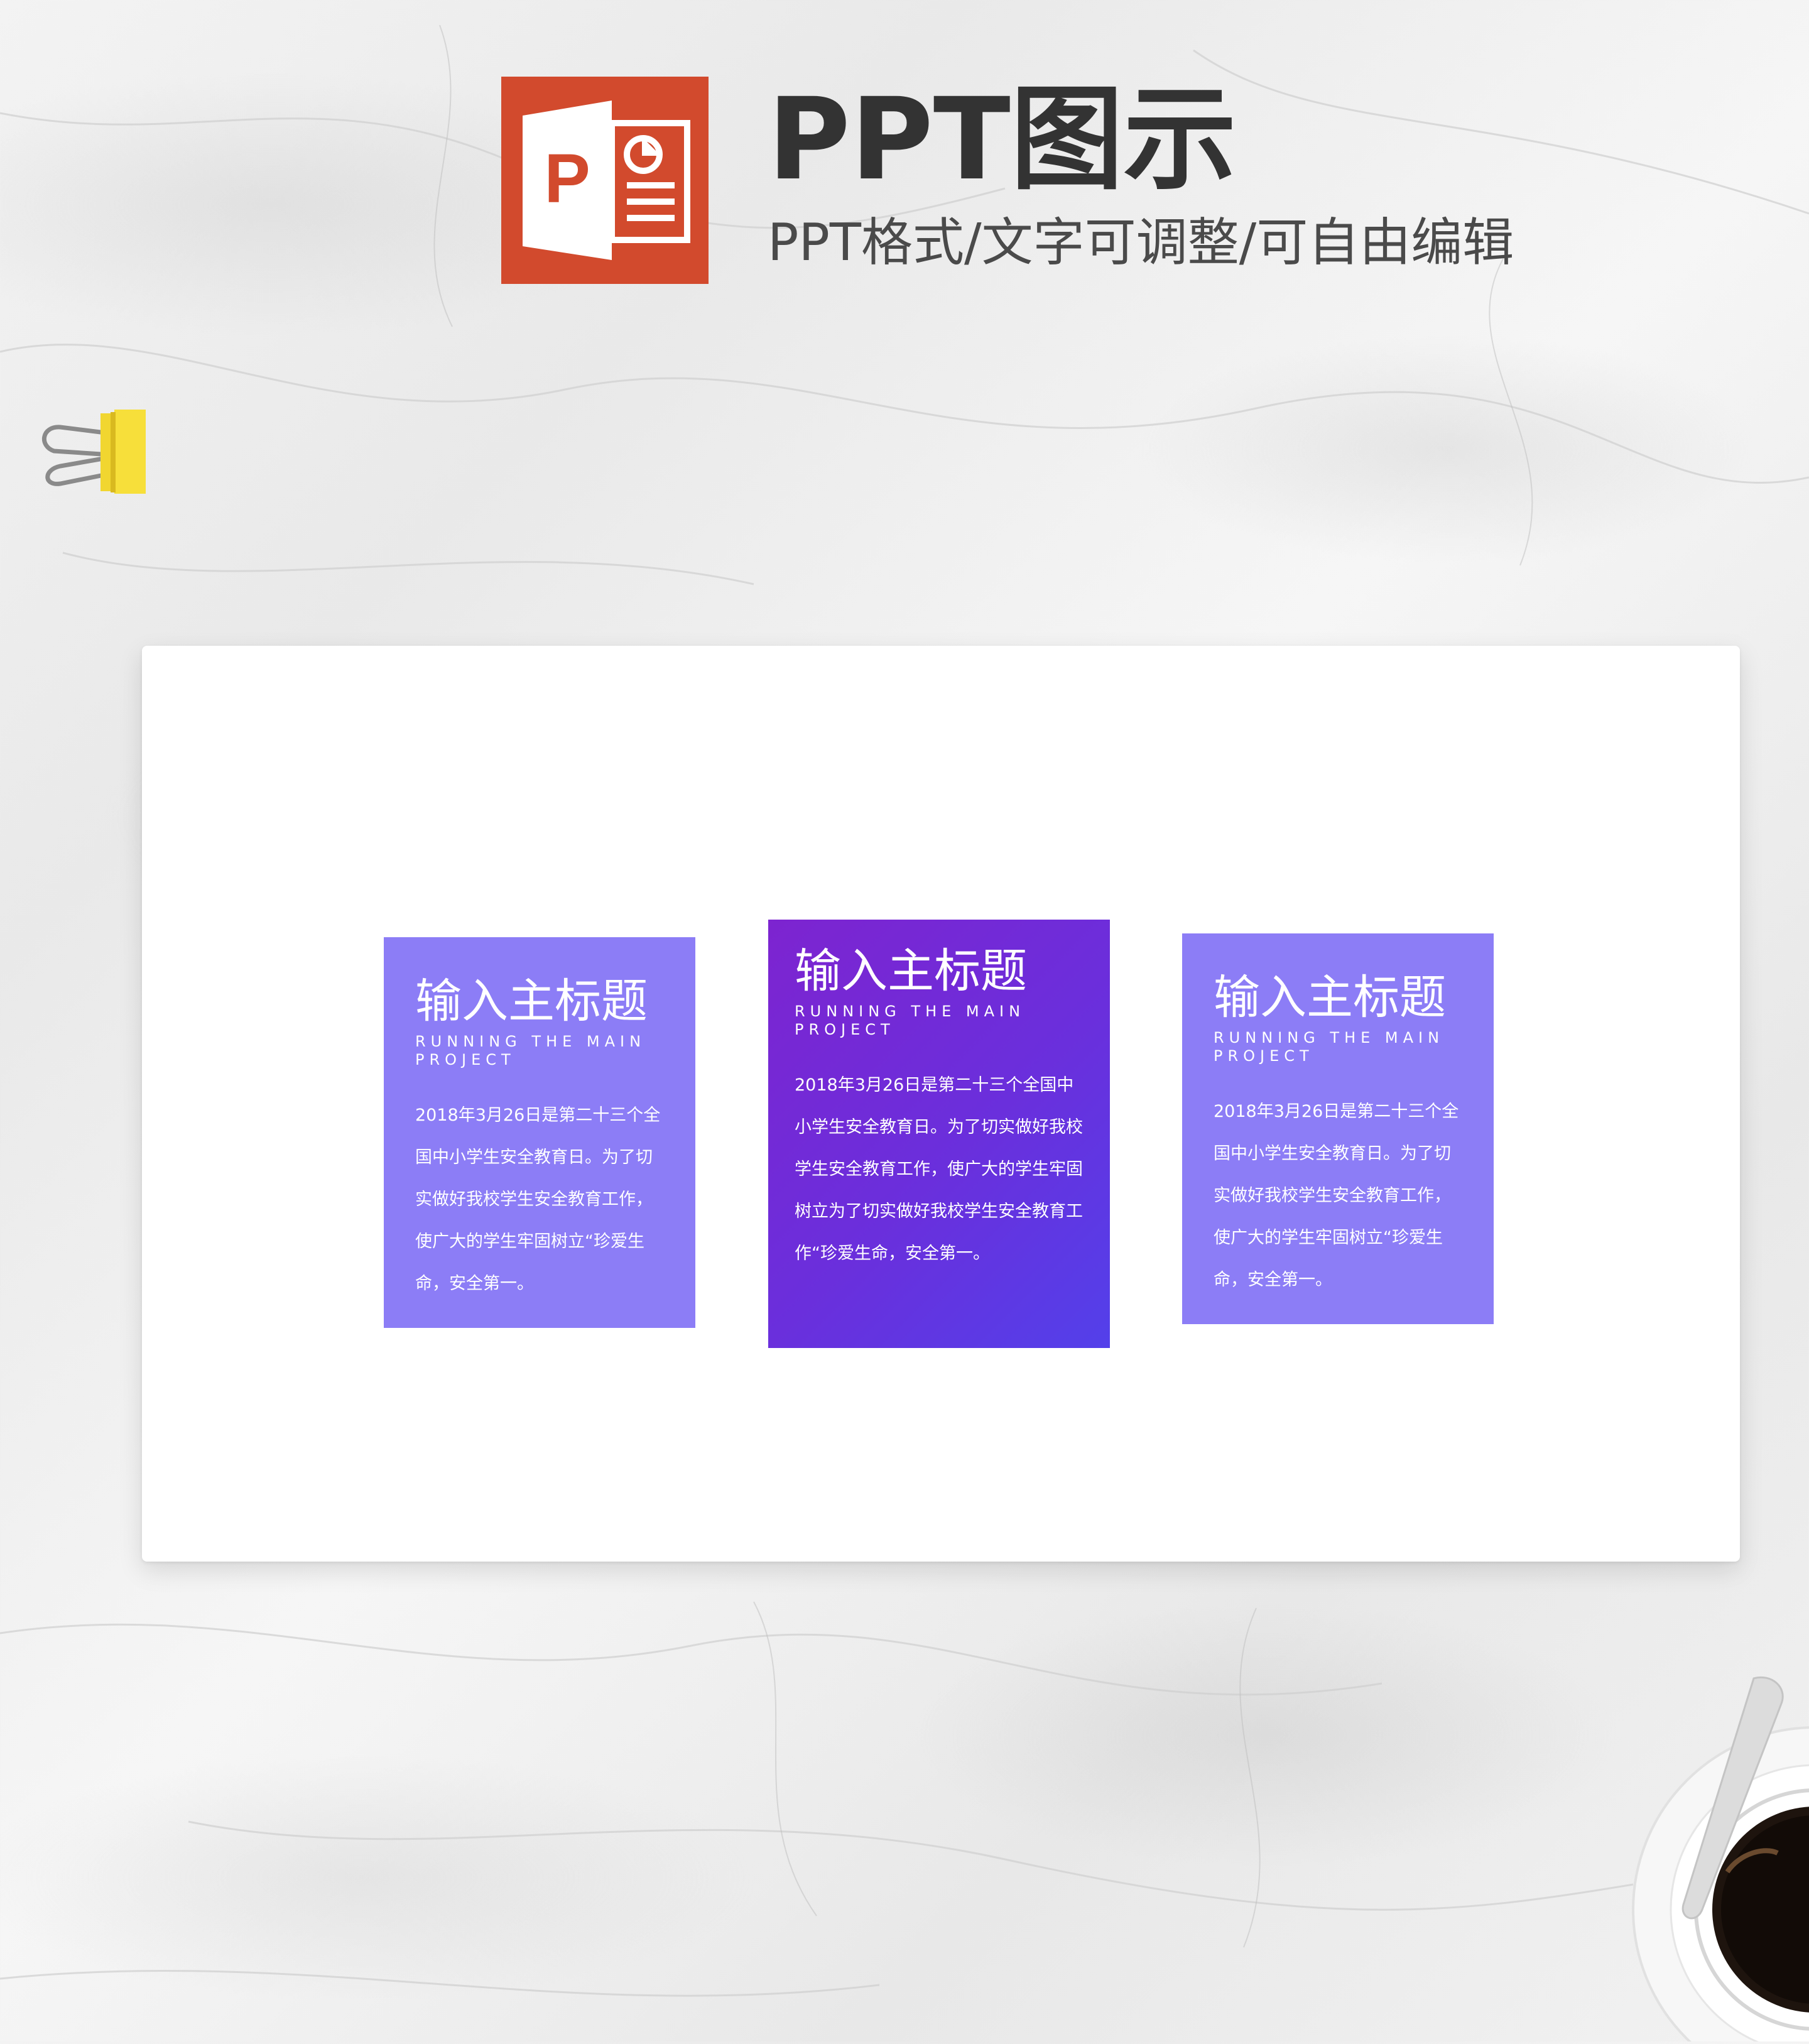 The image size is (1809, 2044). I want to click on powerpoint-icon: P, so click(605, 180).